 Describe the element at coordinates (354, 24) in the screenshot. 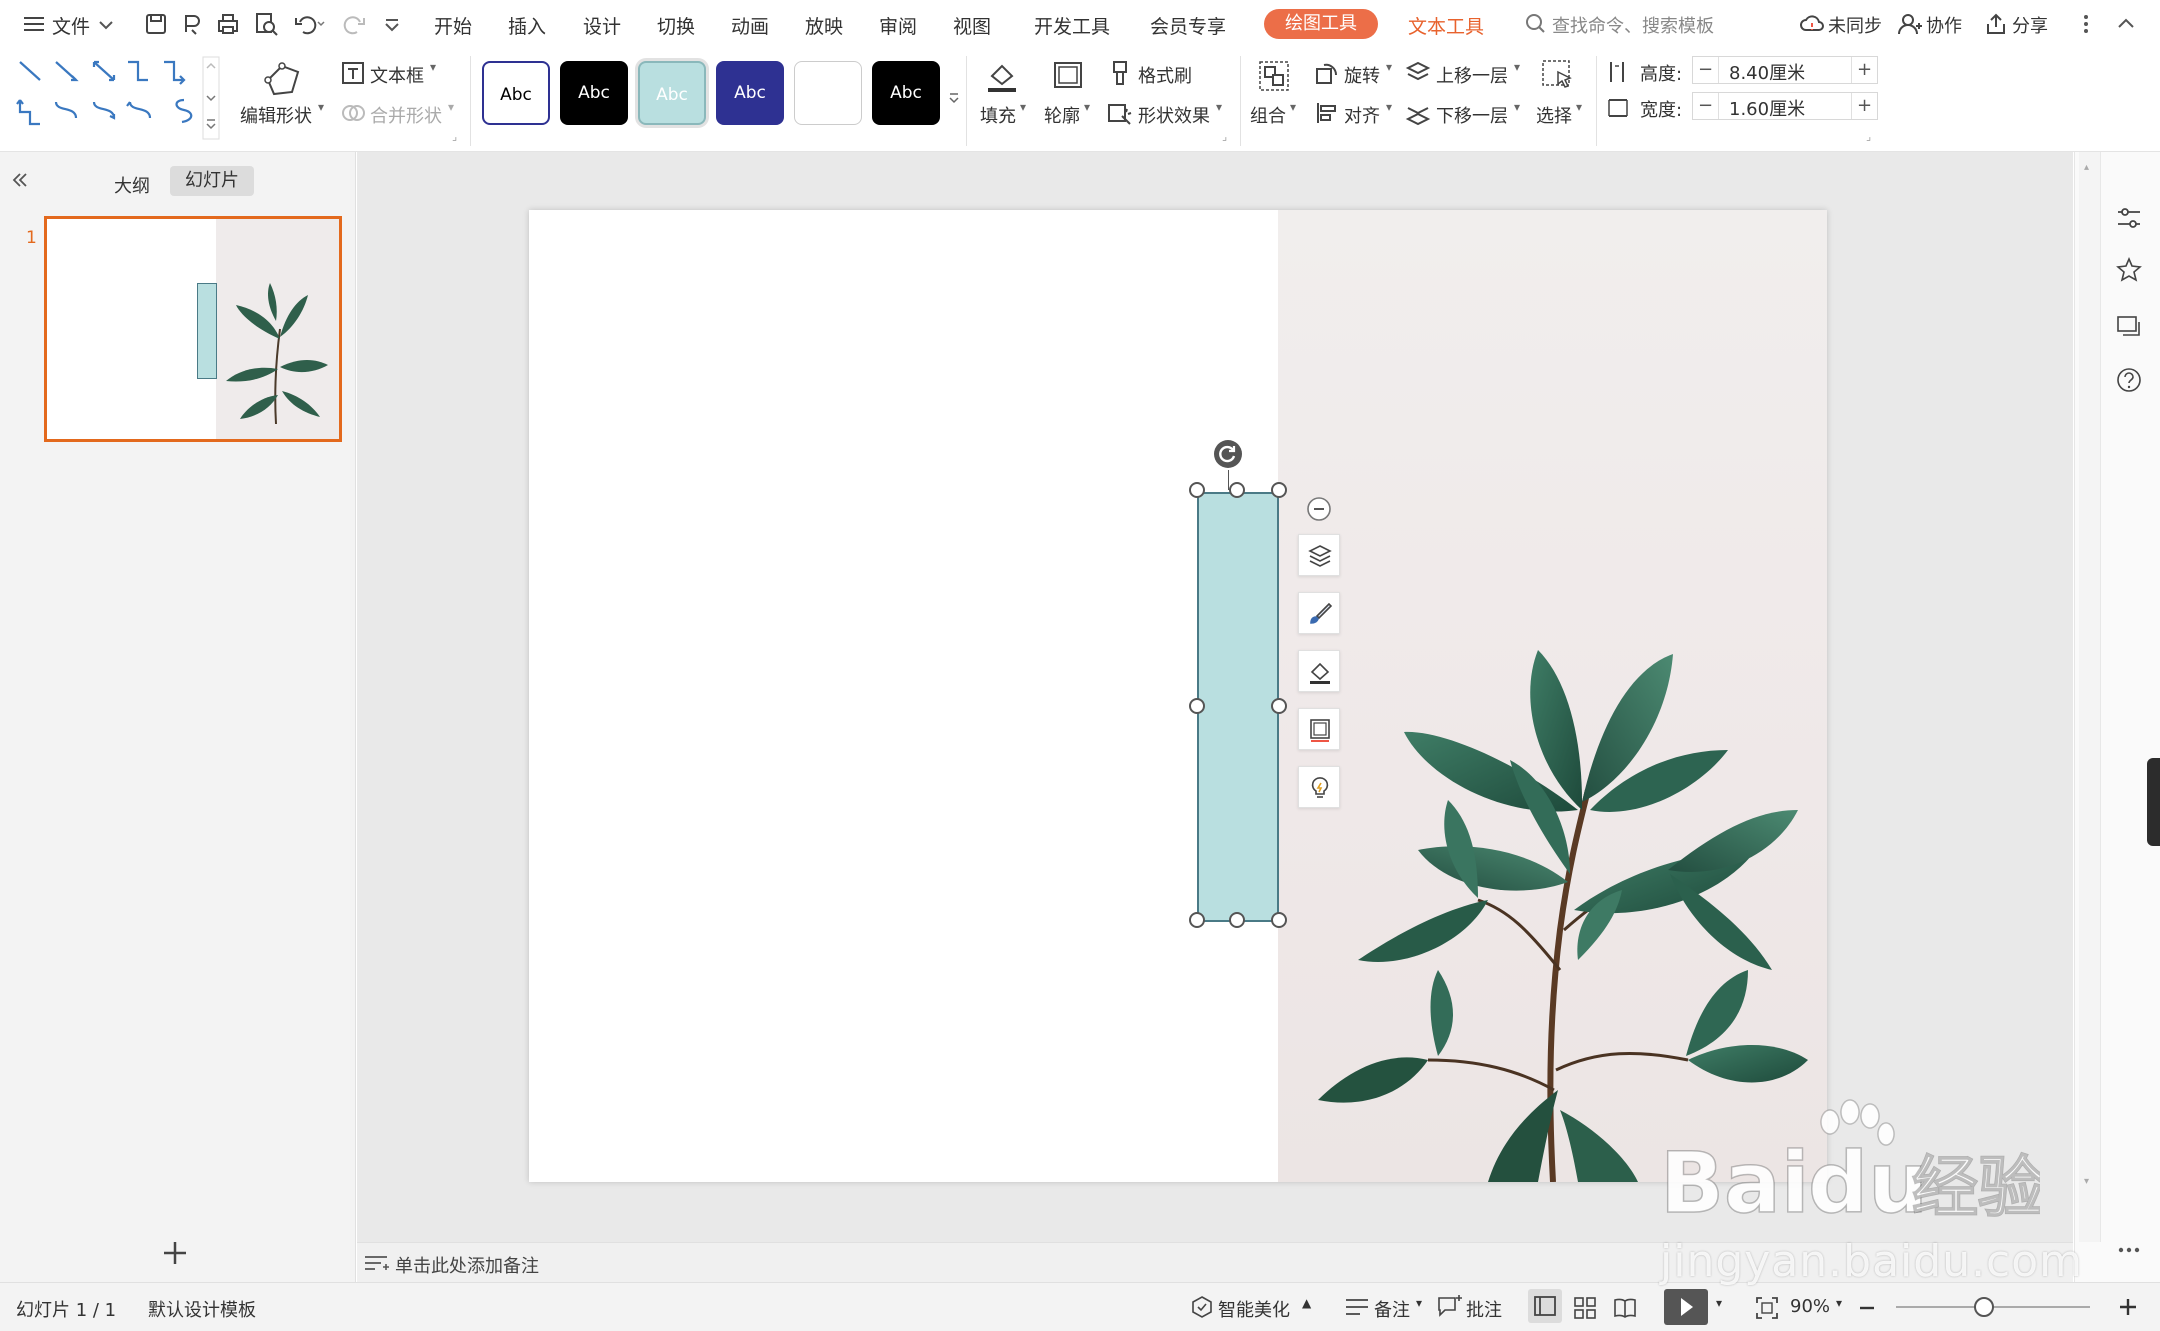

I see `redo-icon` at that location.